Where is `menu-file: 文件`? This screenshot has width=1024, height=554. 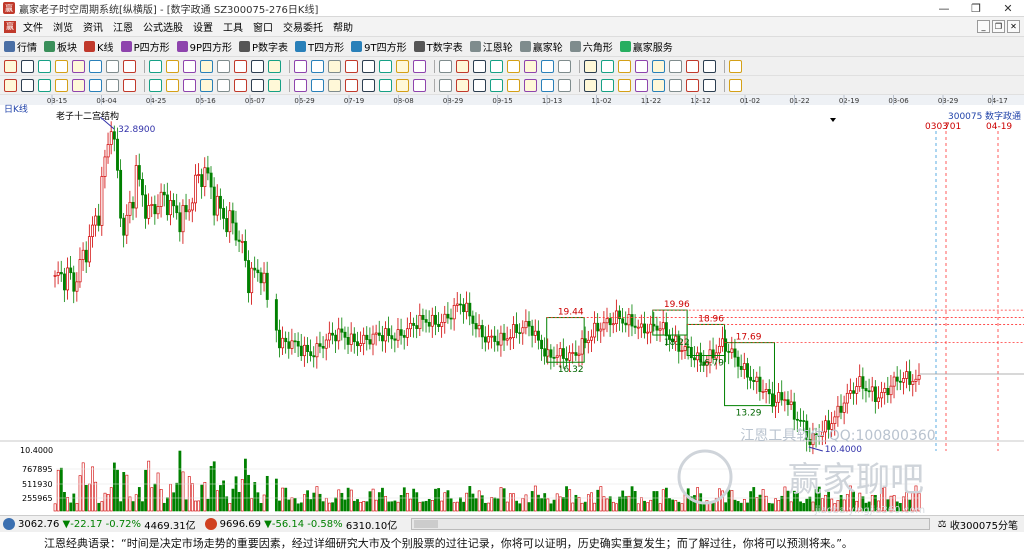
menu-file: 文件 is located at coordinates (33, 26).